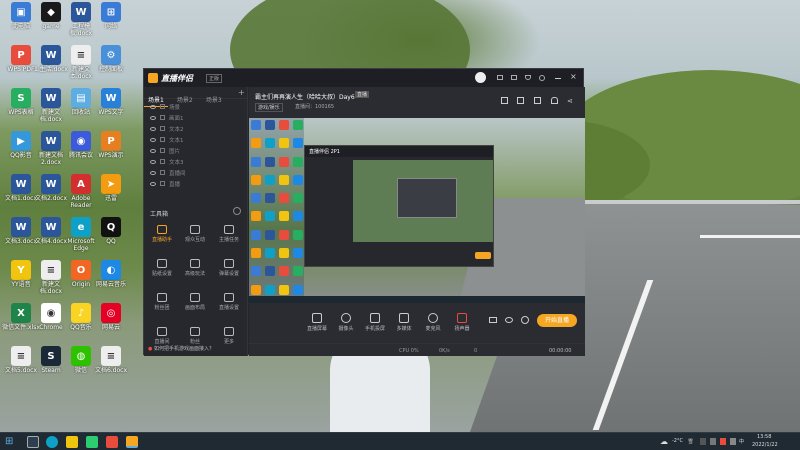 The height and width of the screenshot is (450, 800). What do you see at coordinates (175, 107) in the screenshot?
I see `scene-label: 场景` at bounding box center [175, 107].